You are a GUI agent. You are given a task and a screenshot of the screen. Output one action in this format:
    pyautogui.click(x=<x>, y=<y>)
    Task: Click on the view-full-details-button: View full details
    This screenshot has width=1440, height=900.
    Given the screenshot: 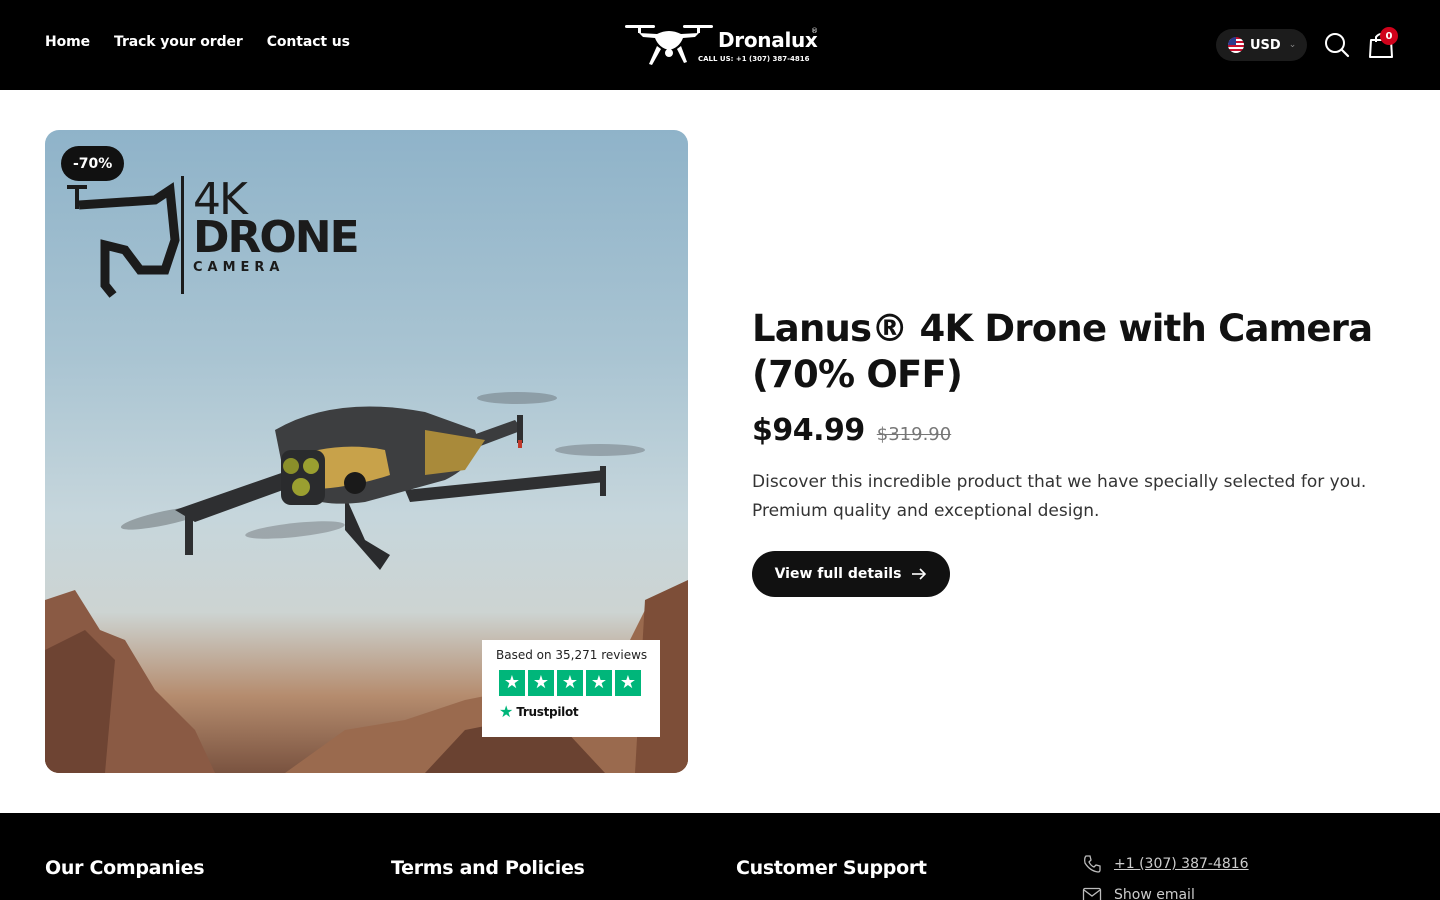 What is the action you would take?
    pyautogui.click(x=851, y=574)
    